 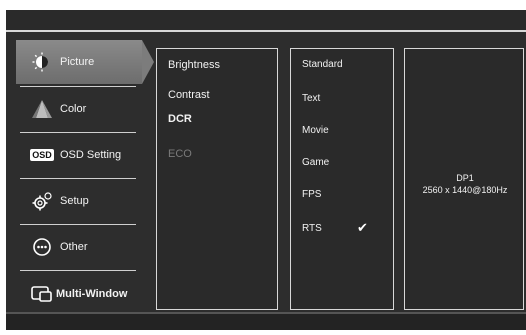 I want to click on option-brightness: Brightness, so click(x=194, y=65).